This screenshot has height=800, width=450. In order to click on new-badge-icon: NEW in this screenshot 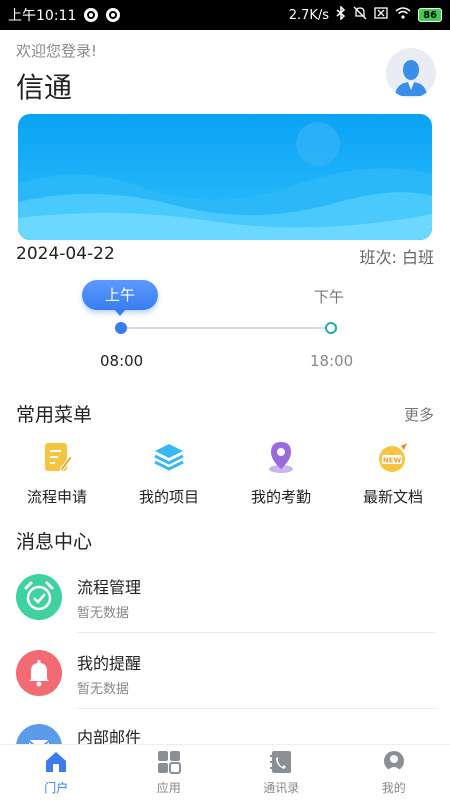, I will do `click(393, 457)`.